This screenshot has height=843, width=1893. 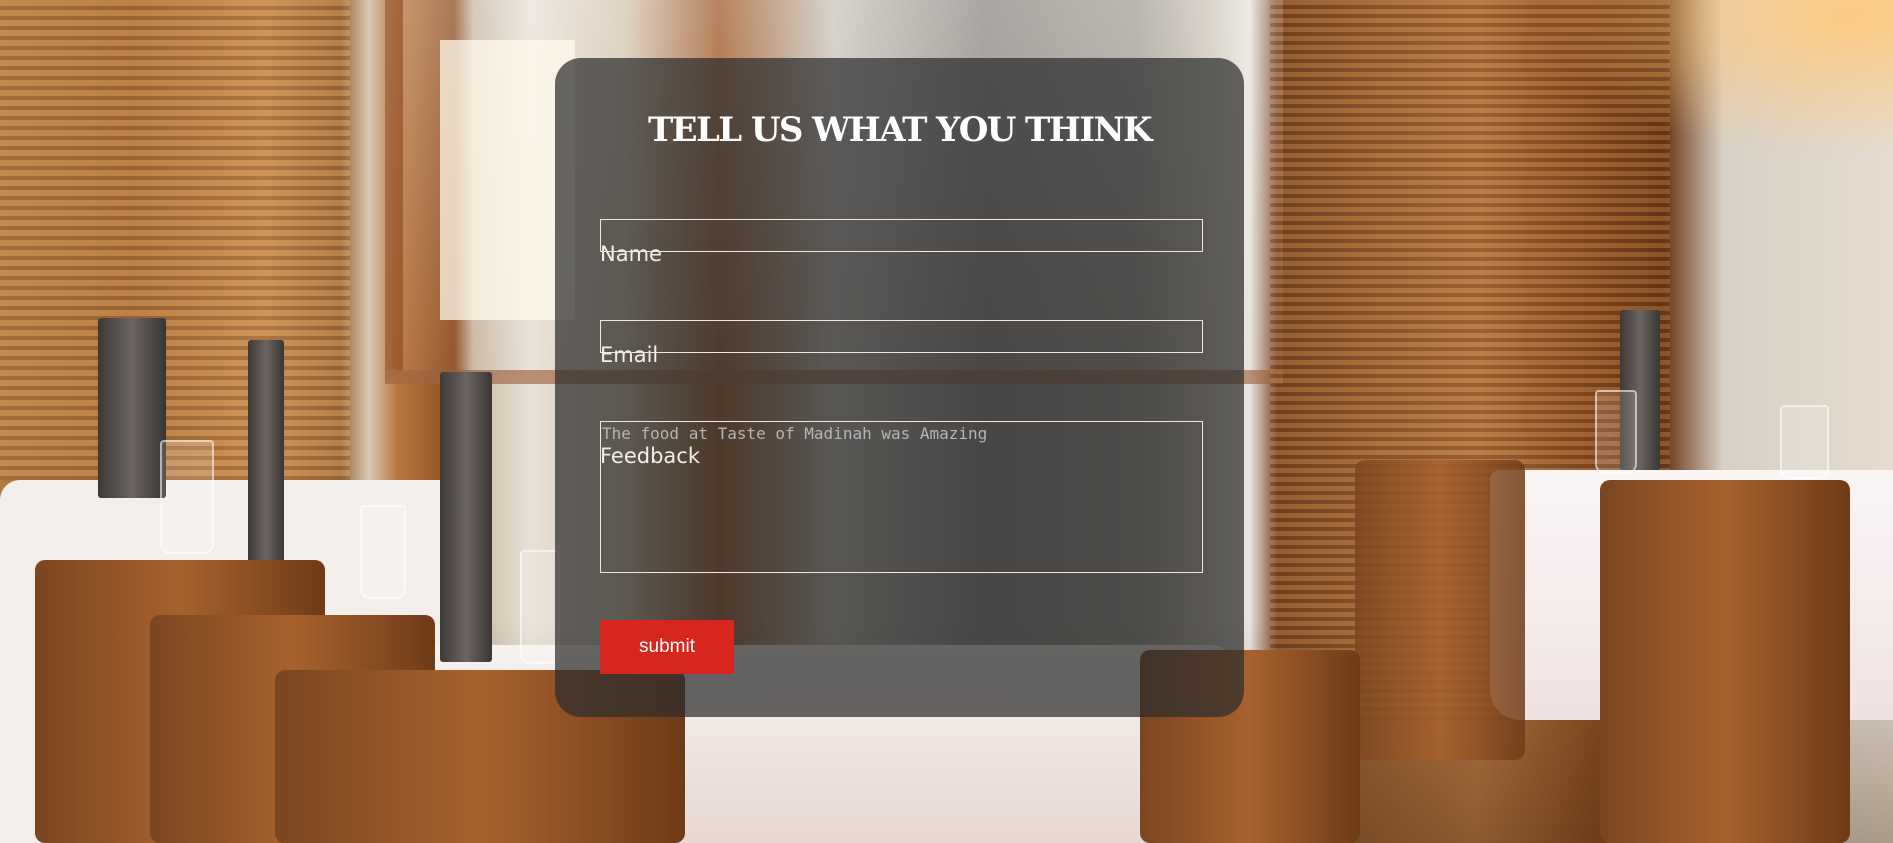 What do you see at coordinates (901, 235) in the screenshot?
I see `name-input` at bounding box center [901, 235].